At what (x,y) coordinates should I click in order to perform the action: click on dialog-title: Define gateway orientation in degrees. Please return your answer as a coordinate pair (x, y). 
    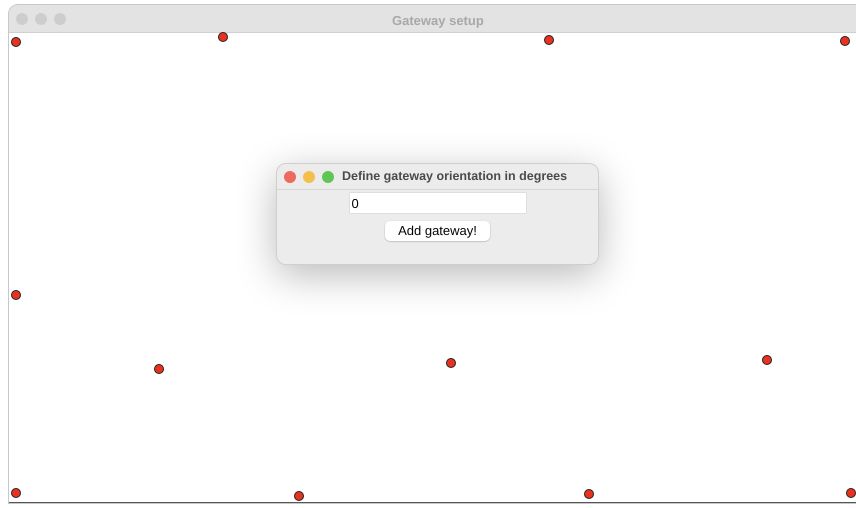
    Looking at the image, I should click on (455, 177).